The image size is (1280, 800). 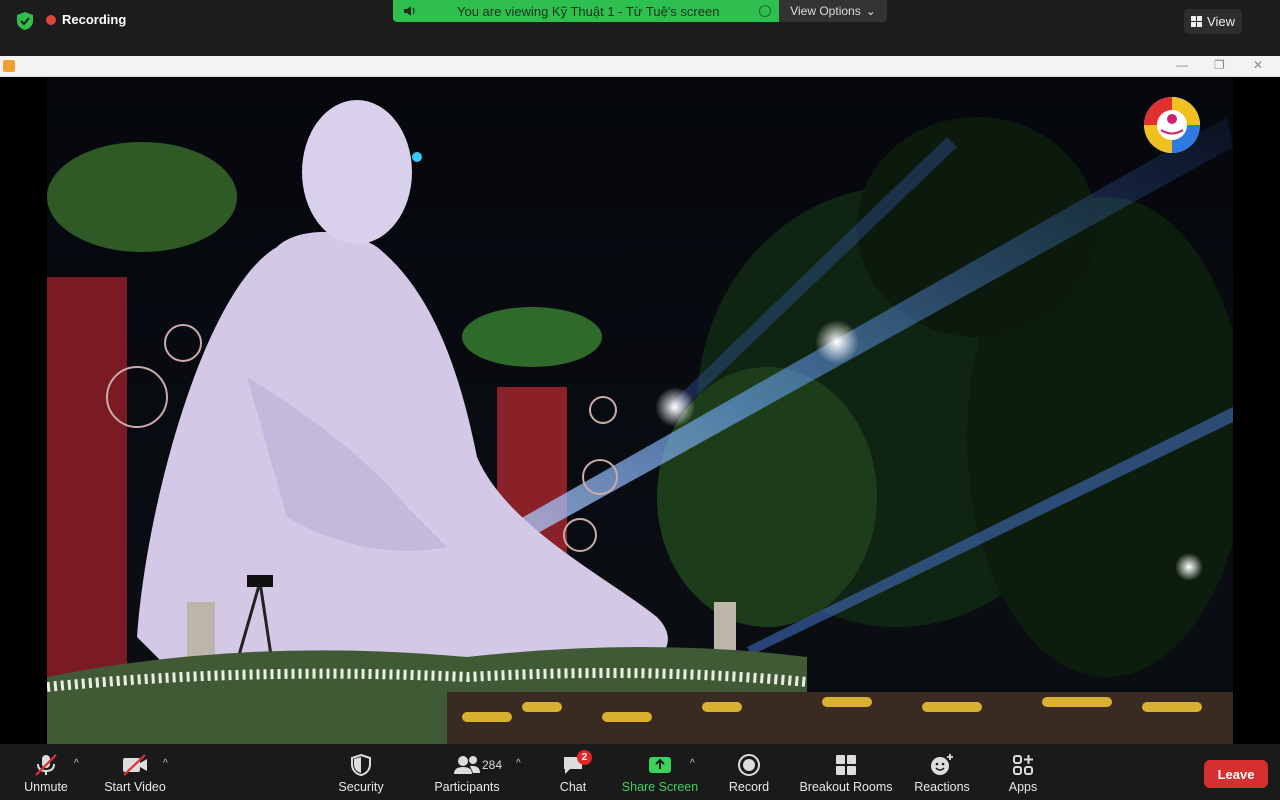 I want to click on share-screen-icon, so click(x=660, y=765).